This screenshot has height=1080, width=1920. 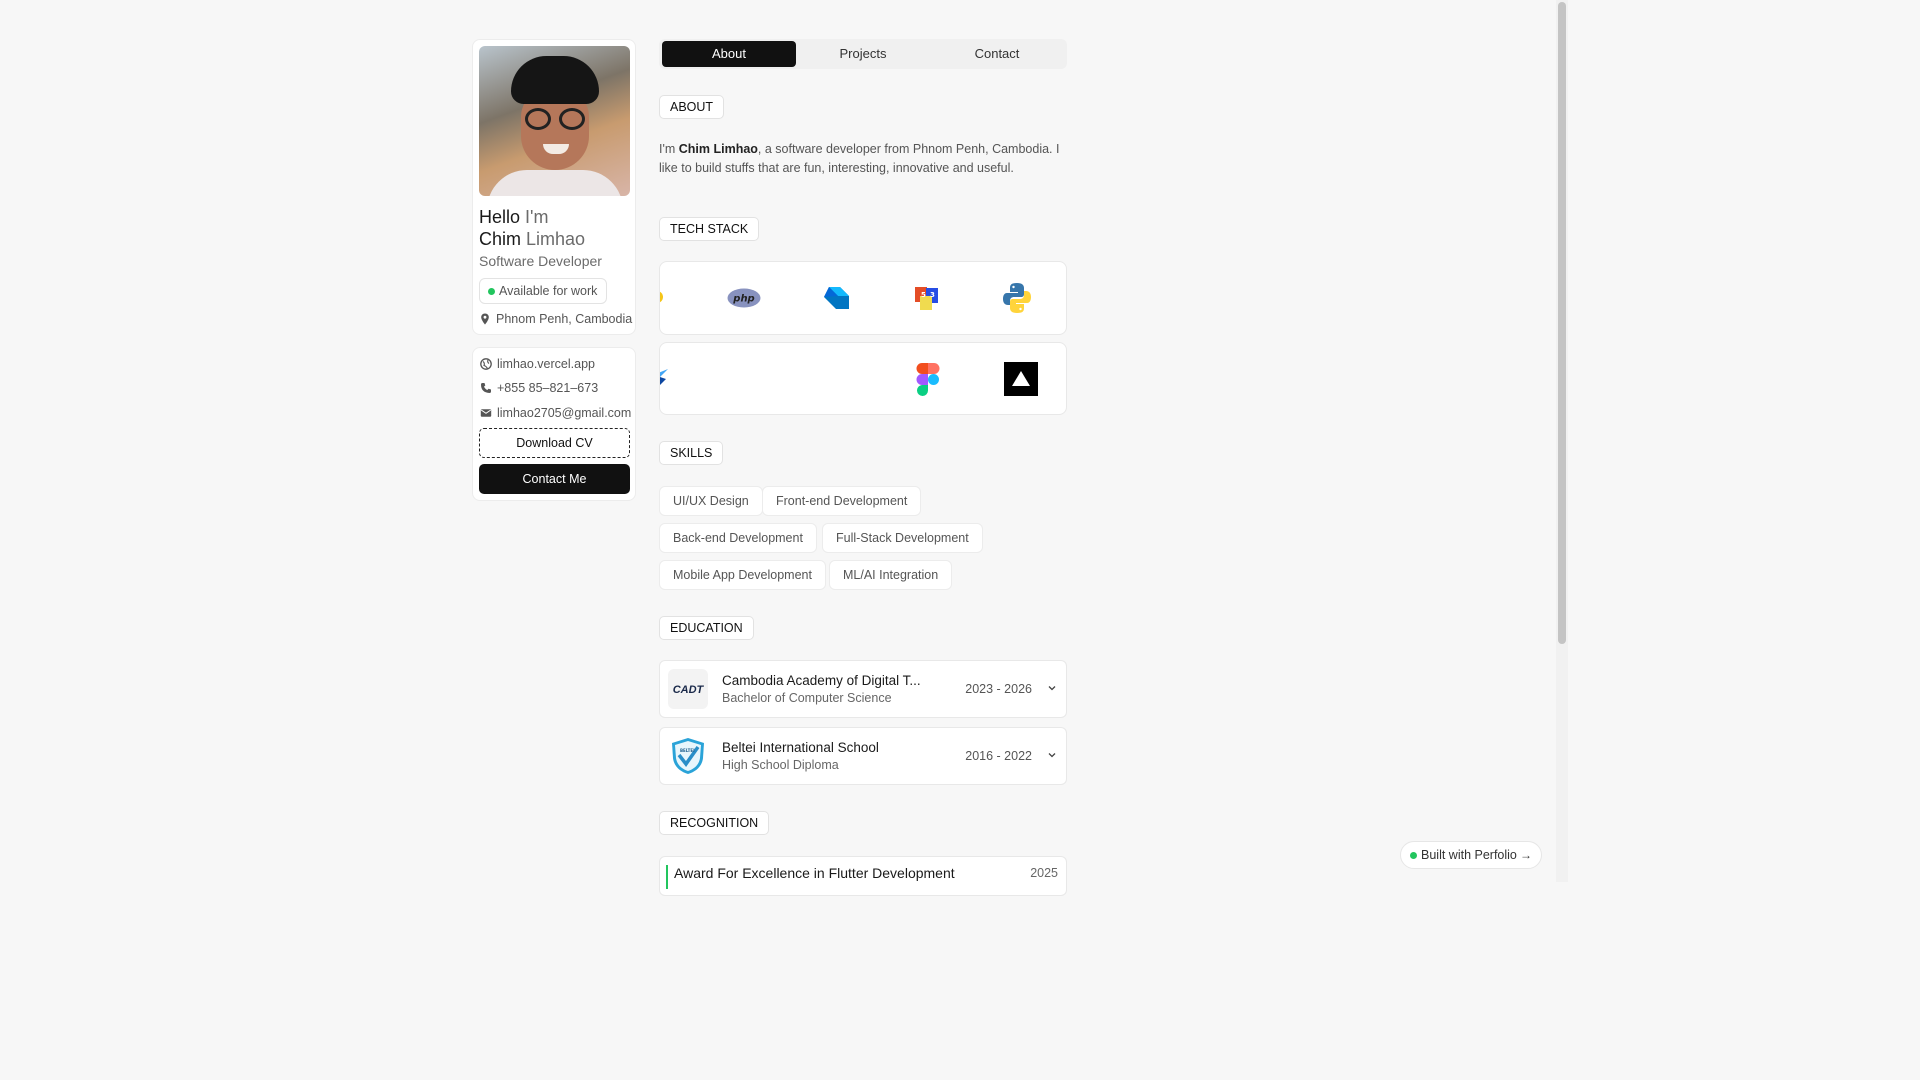 What do you see at coordinates (997, 54) in the screenshot?
I see `tab-contact: Contact` at bounding box center [997, 54].